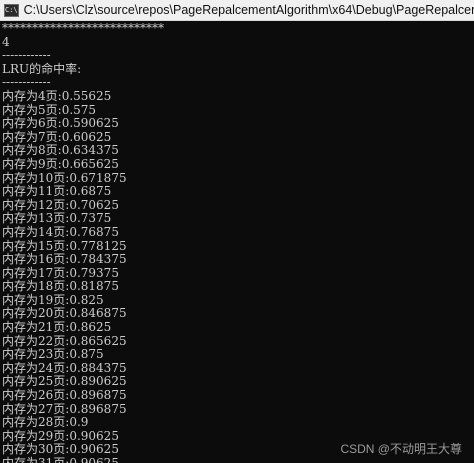  What do you see at coordinates (36, 204) in the screenshot?
I see `result-label: 内存为12页:` at bounding box center [36, 204].